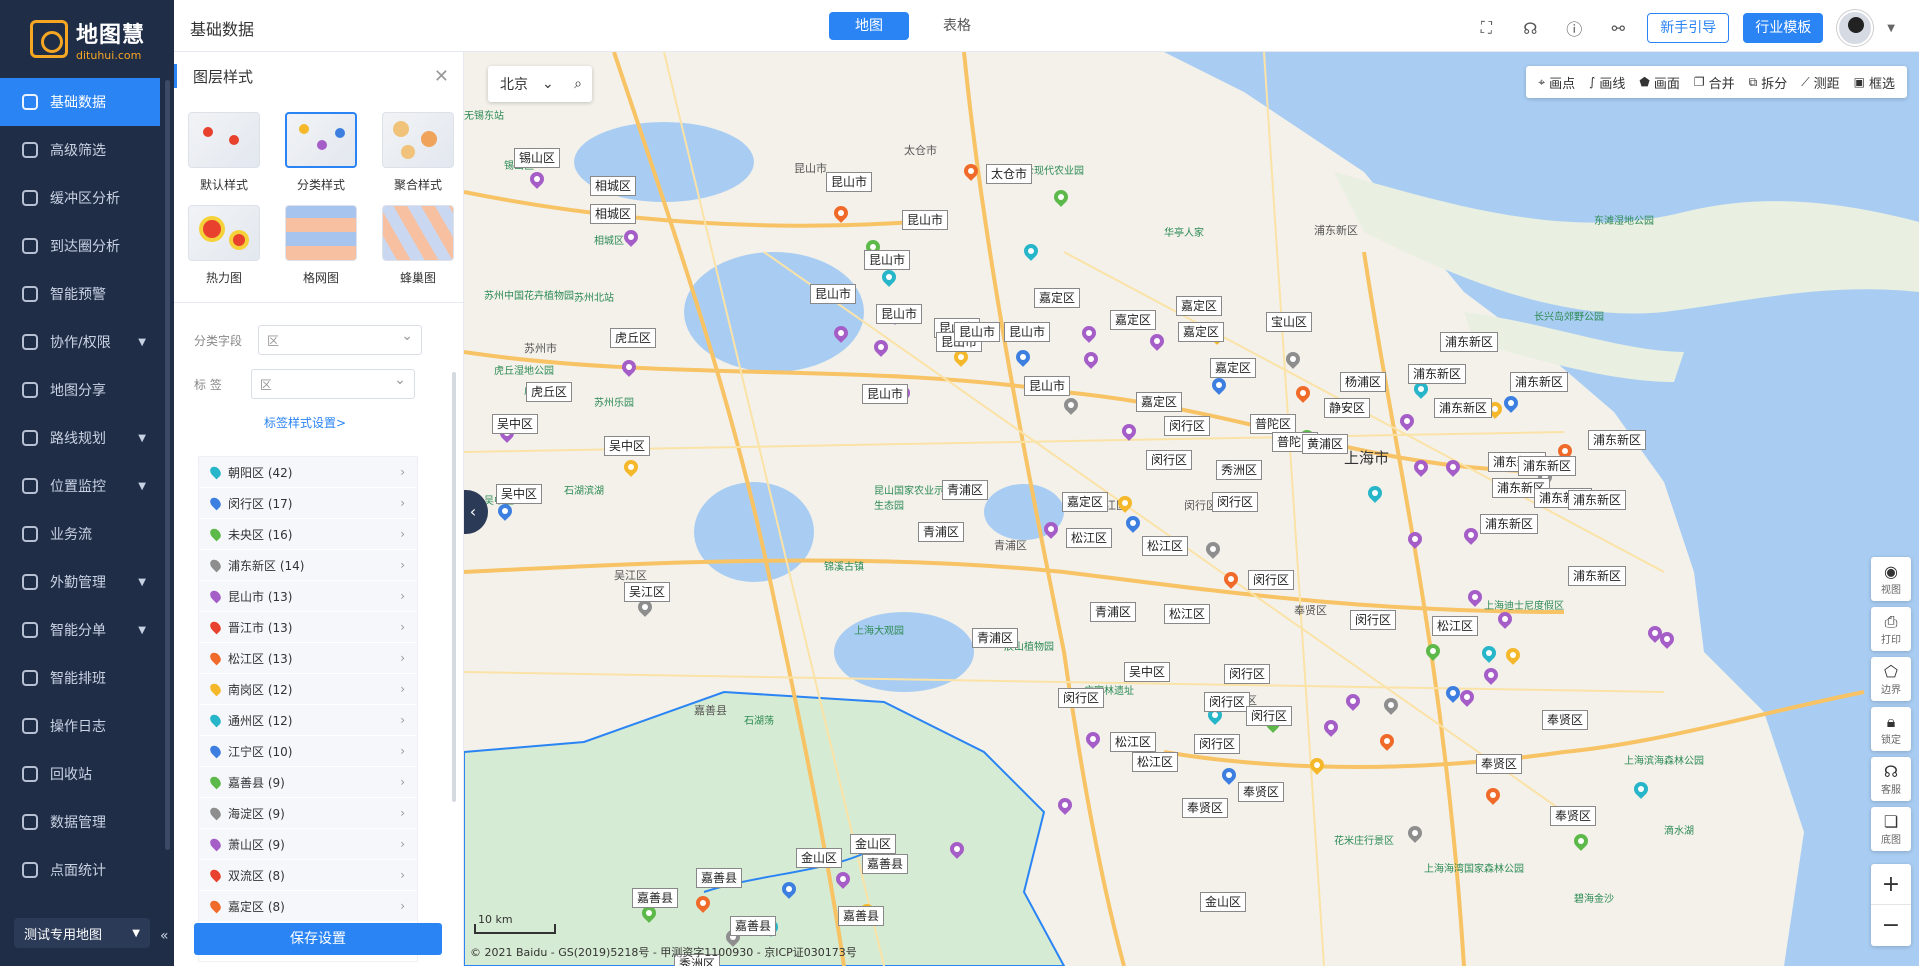 The width and height of the screenshot is (1919, 966). Describe the element at coordinates (1289, 322) in the screenshot. I see `region-label: 宝山区` at that location.